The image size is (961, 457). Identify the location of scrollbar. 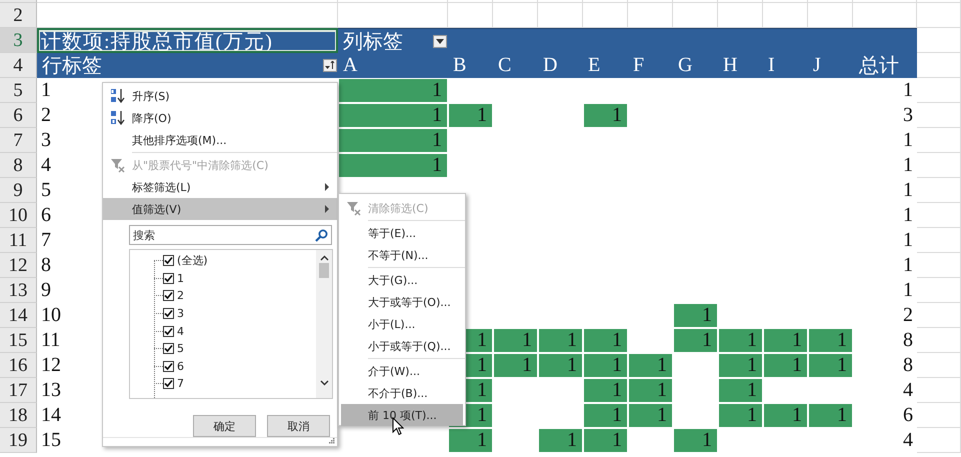
(324, 324).